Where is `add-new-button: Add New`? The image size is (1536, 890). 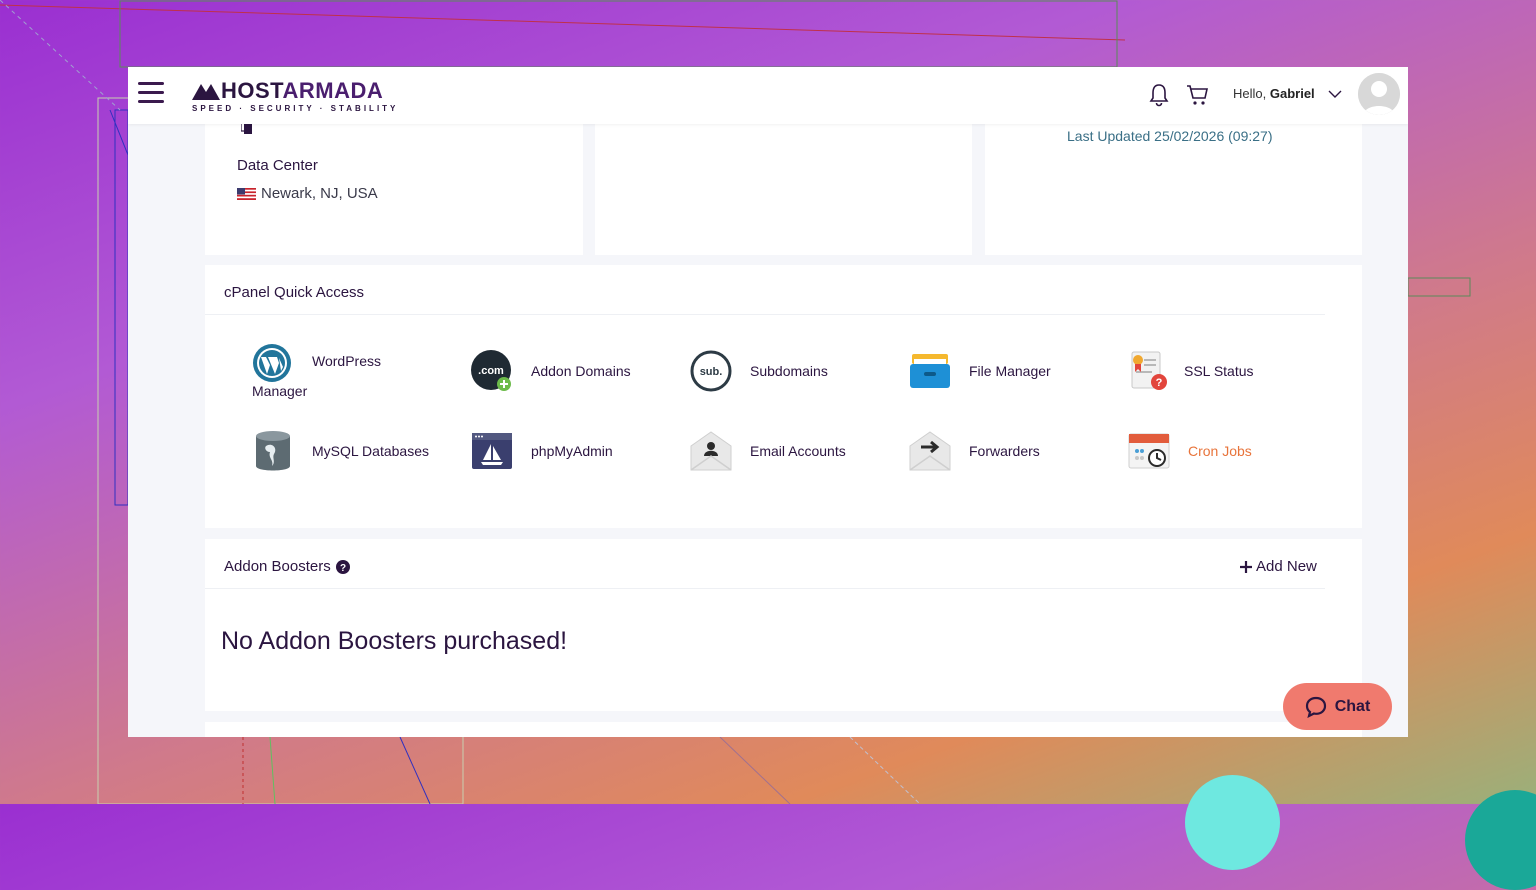 add-new-button: Add New is located at coordinates (1278, 566).